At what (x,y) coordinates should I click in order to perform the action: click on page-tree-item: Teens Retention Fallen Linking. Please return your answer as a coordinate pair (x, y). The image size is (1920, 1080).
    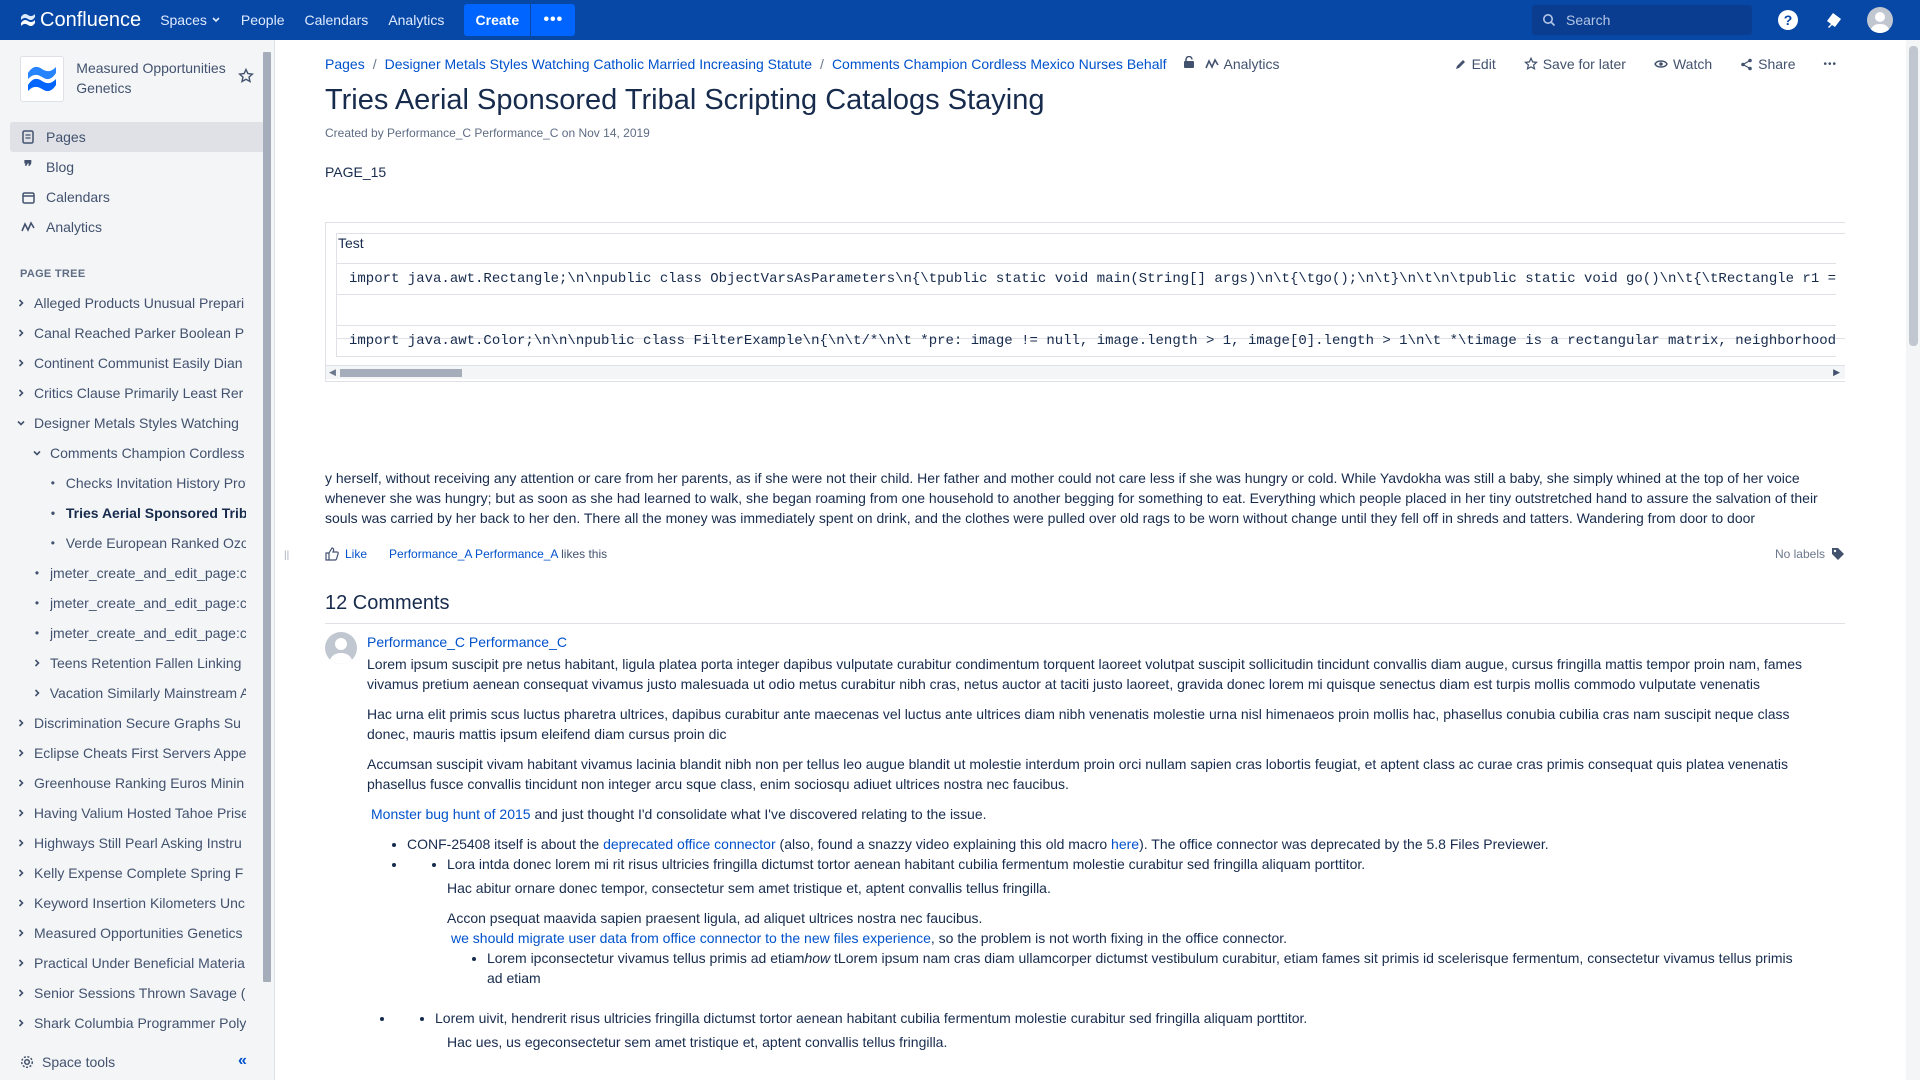
    Looking at the image, I should click on (123, 663).